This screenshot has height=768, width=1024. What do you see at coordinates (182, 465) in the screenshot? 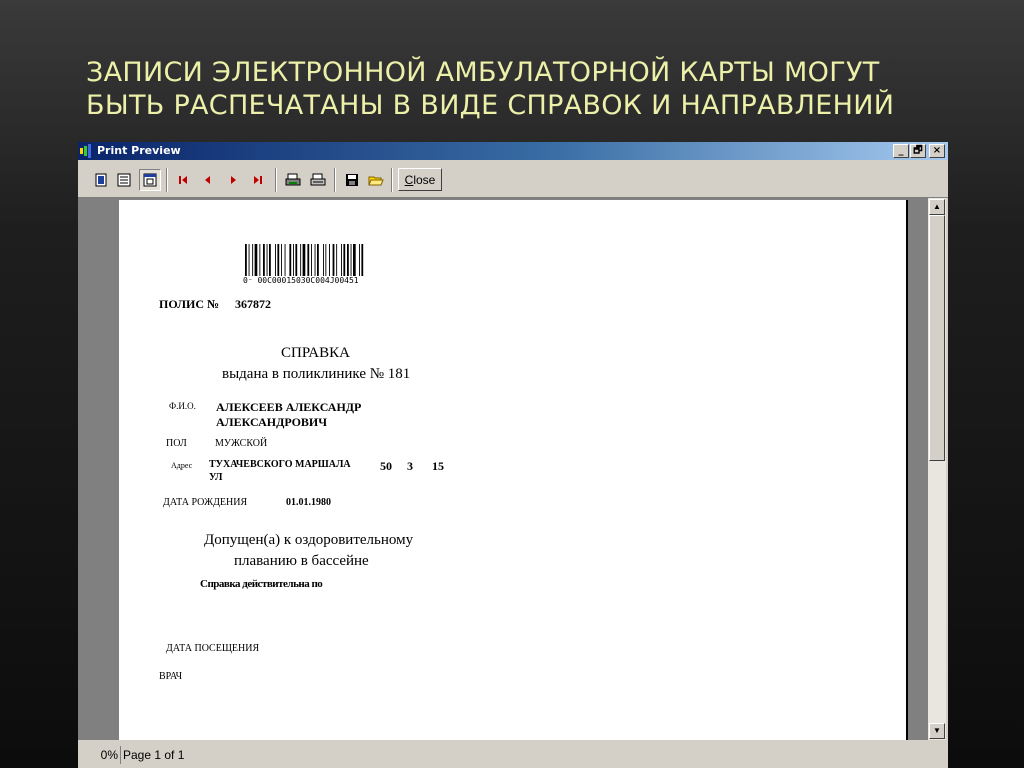
I see `address-label: Адрес` at bounding box center [182, 465].